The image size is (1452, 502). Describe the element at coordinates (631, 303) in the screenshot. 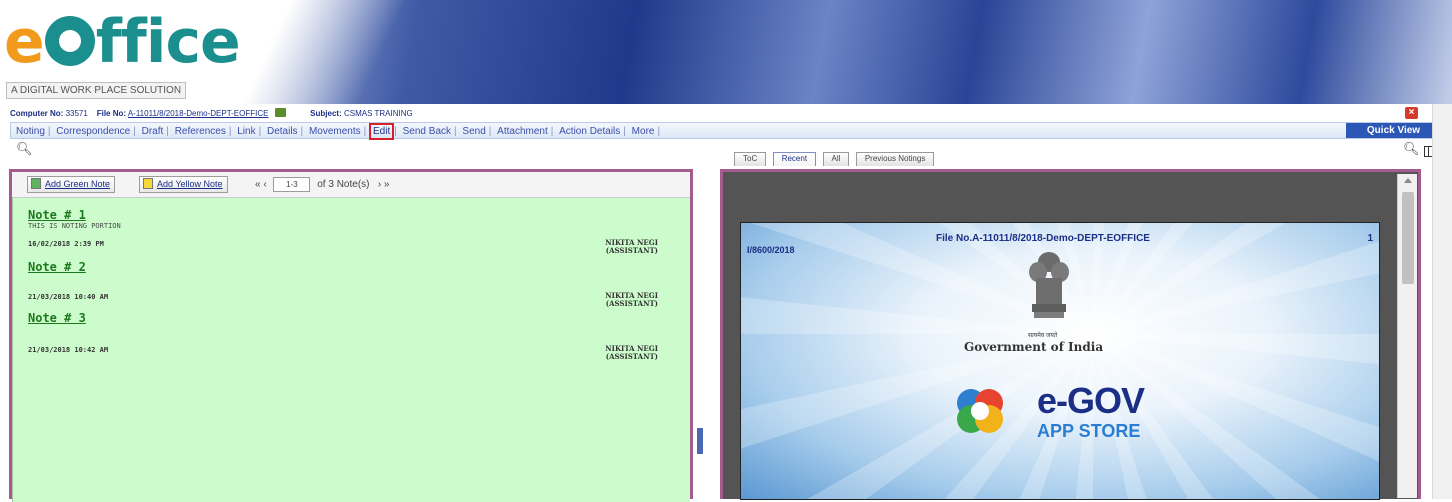

I see `note-2-role: (ASSISTANT)` at that location.